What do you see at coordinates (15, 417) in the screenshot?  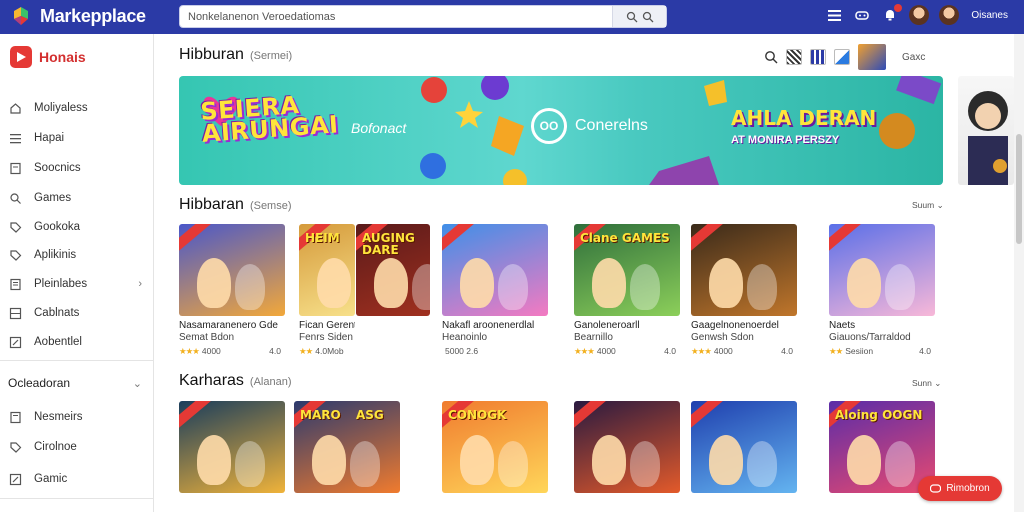 I see `document-icon` at bounding box center [15, 417].